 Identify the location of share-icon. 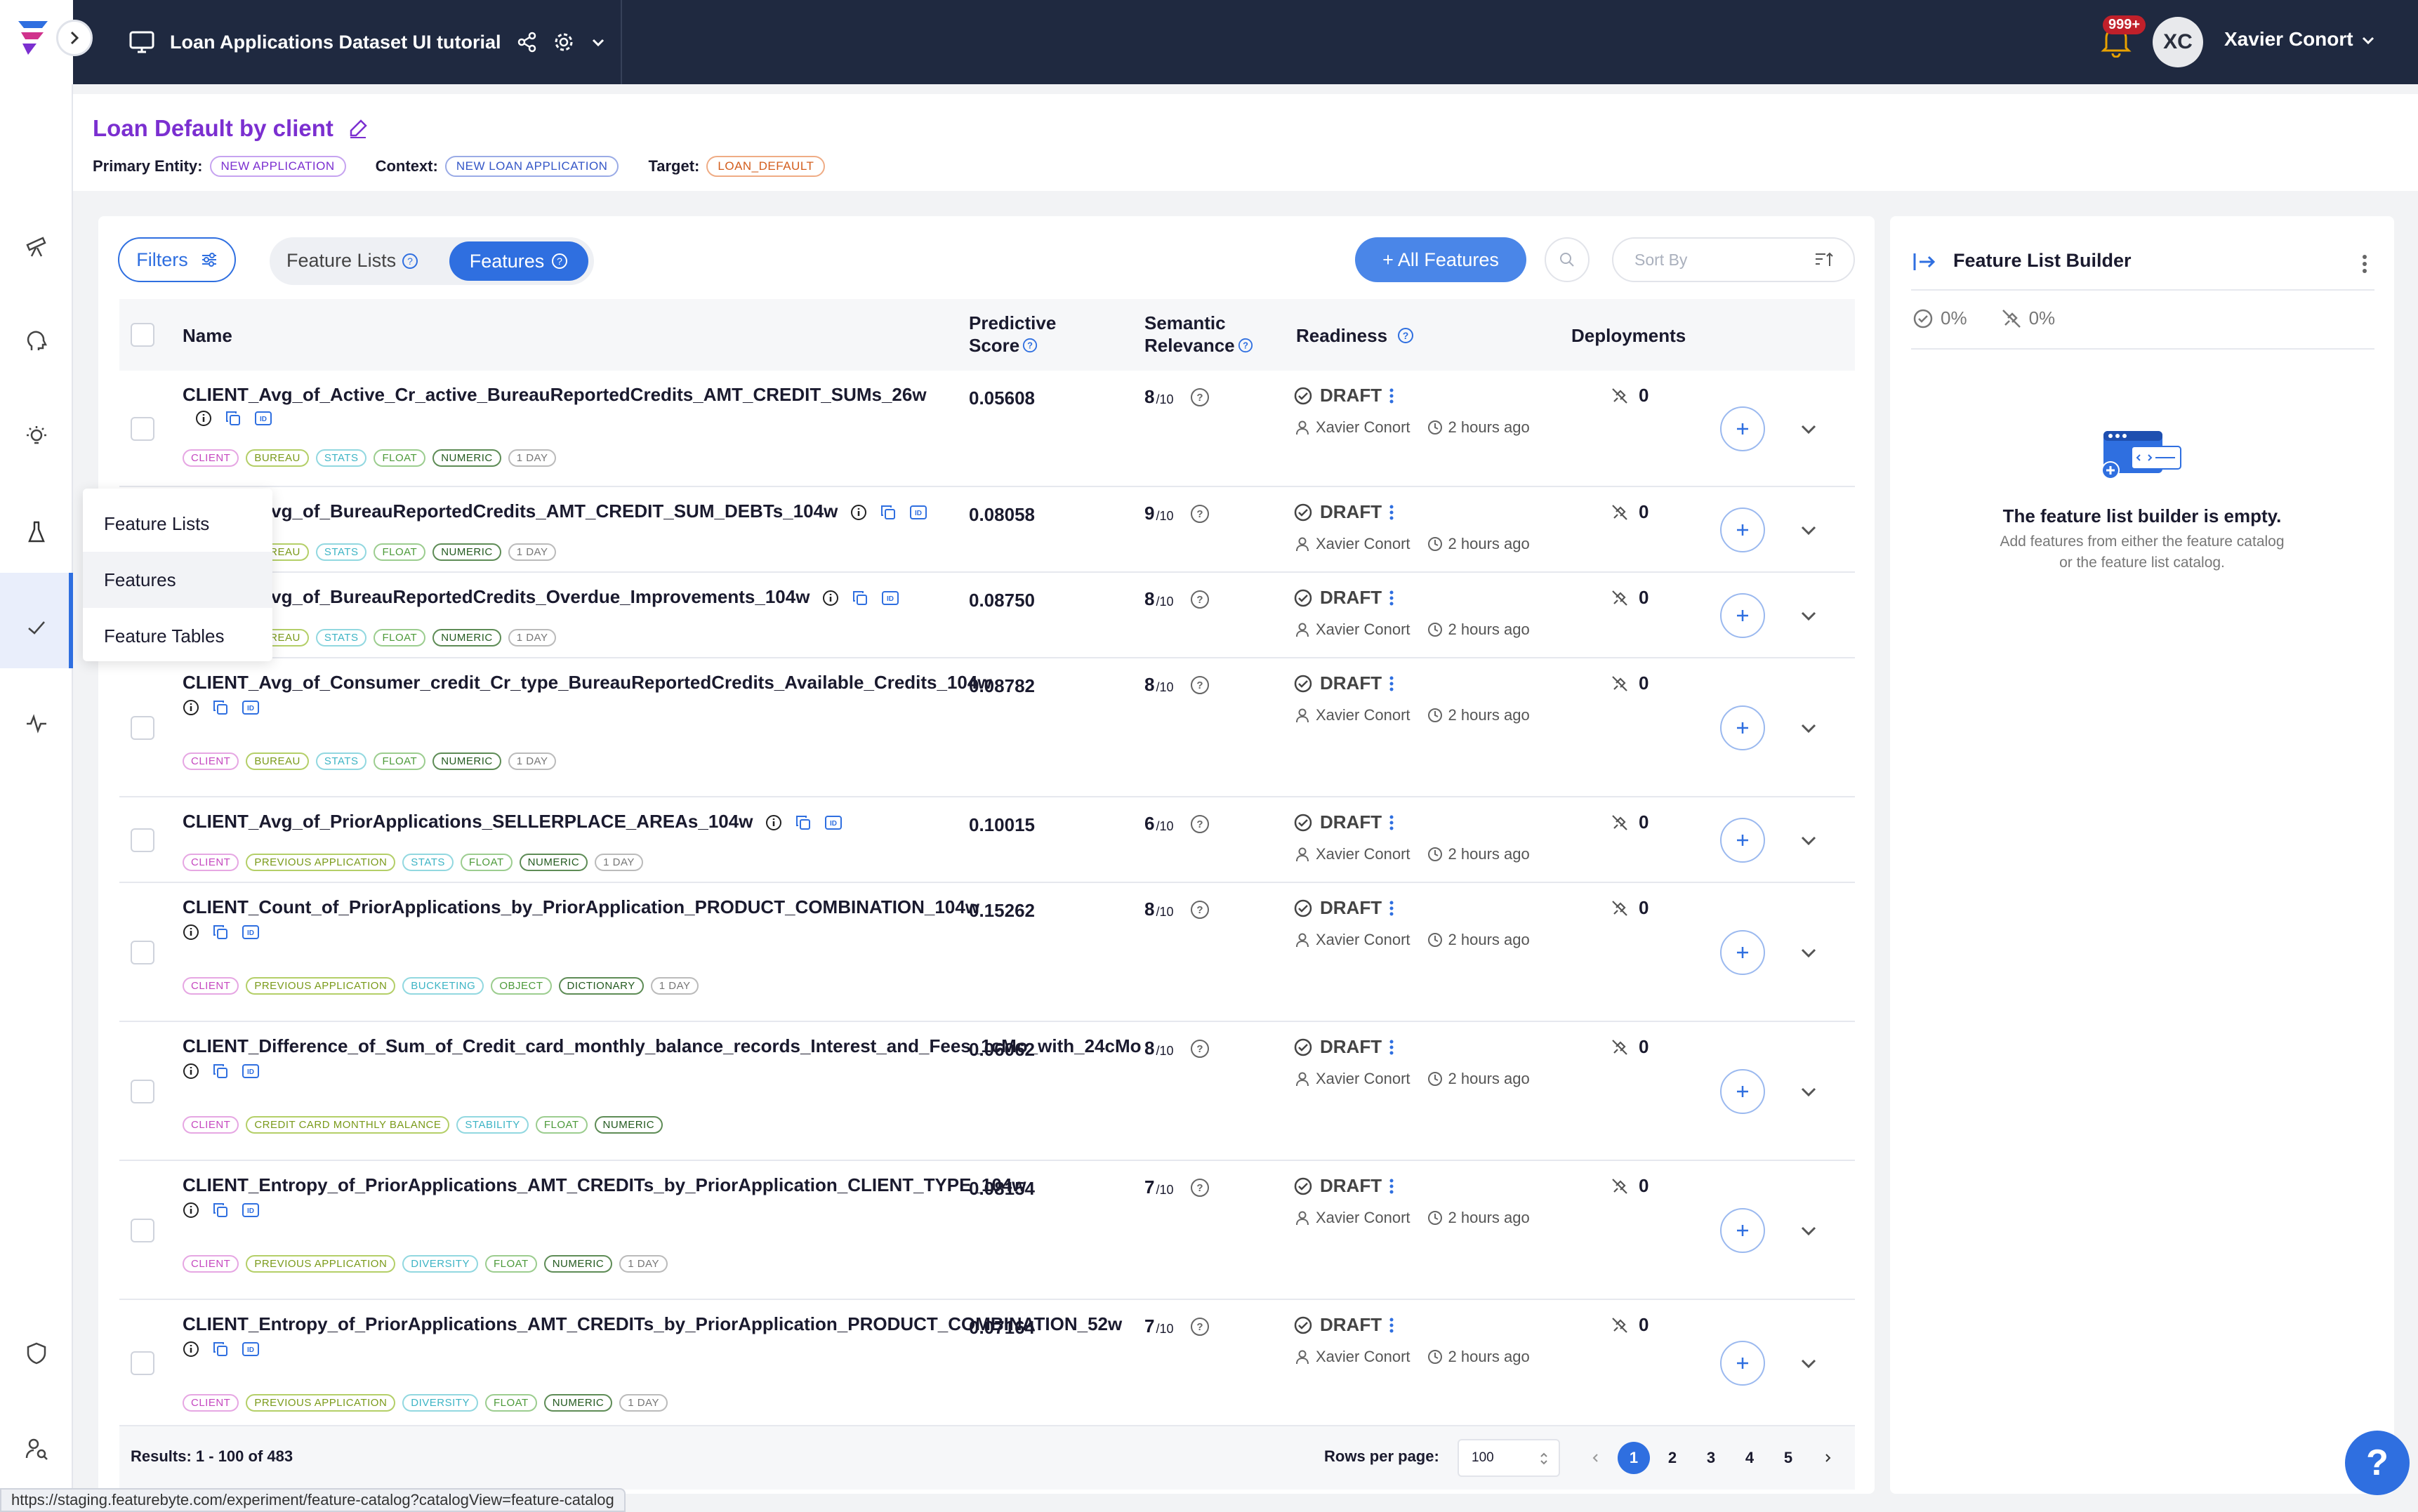
(527, 42).